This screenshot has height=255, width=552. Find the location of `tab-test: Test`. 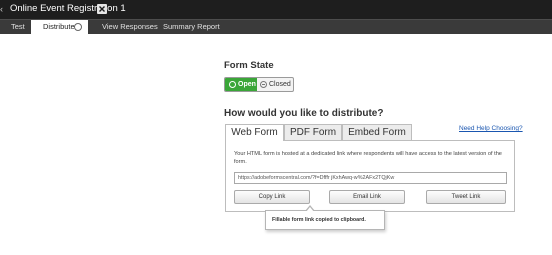

tab-test: Test is located at coordinates (18, 27).